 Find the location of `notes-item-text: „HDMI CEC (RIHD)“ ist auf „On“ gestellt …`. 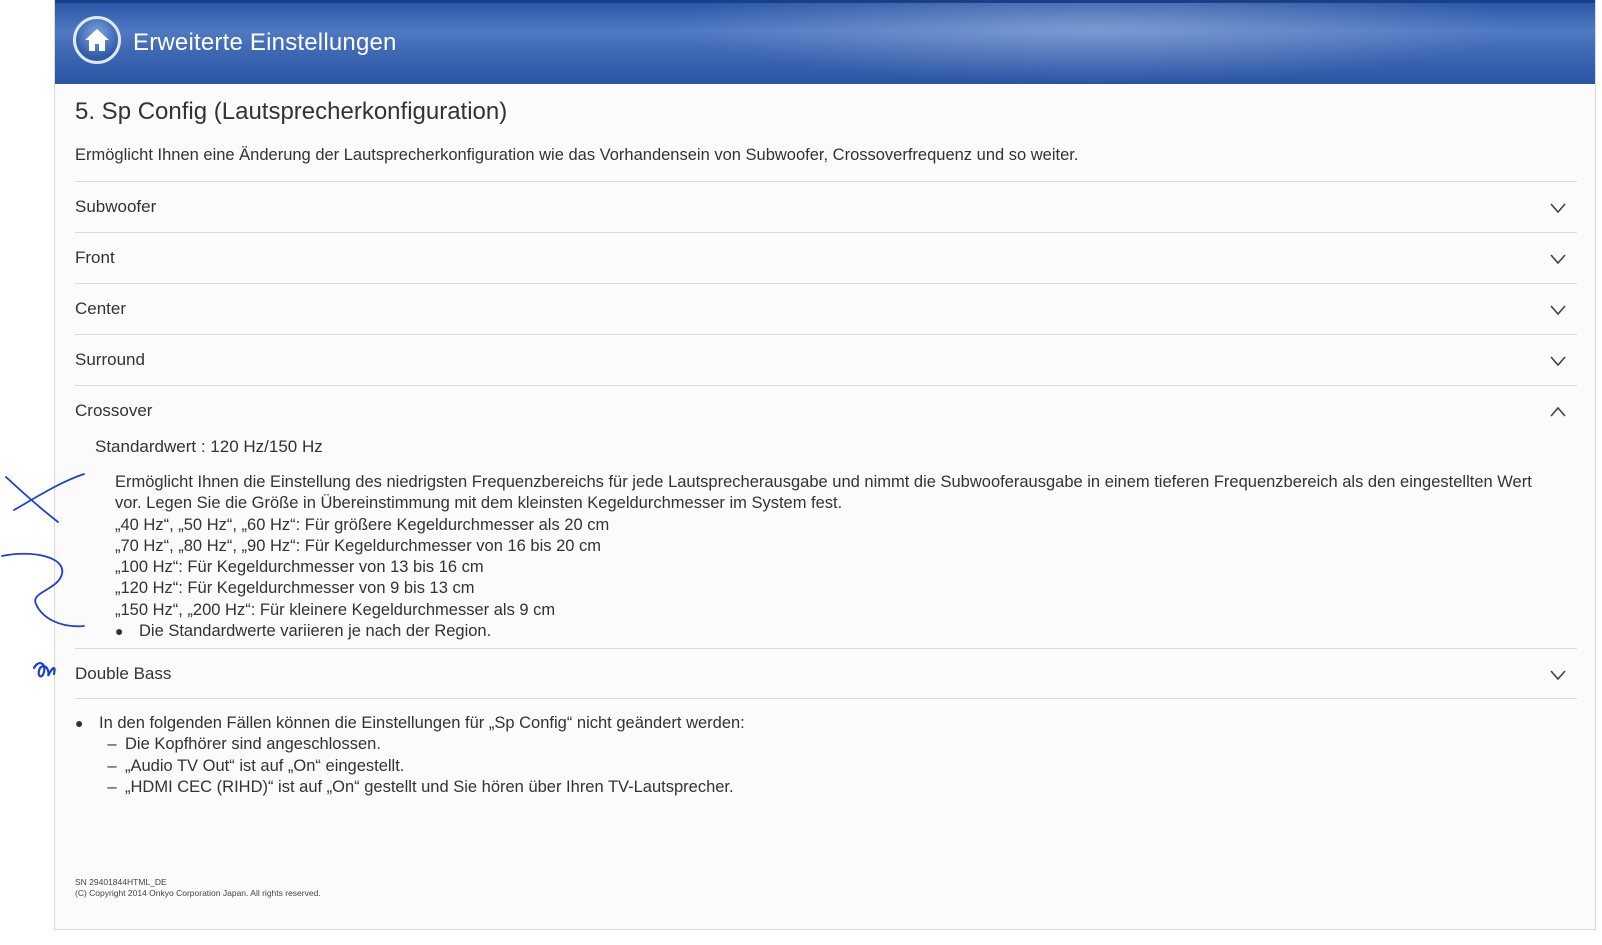

notes-item-text: „HDMI CEC (RIHD)“ ist auf „On“ gestellt … is located at coordinates (429, 786).